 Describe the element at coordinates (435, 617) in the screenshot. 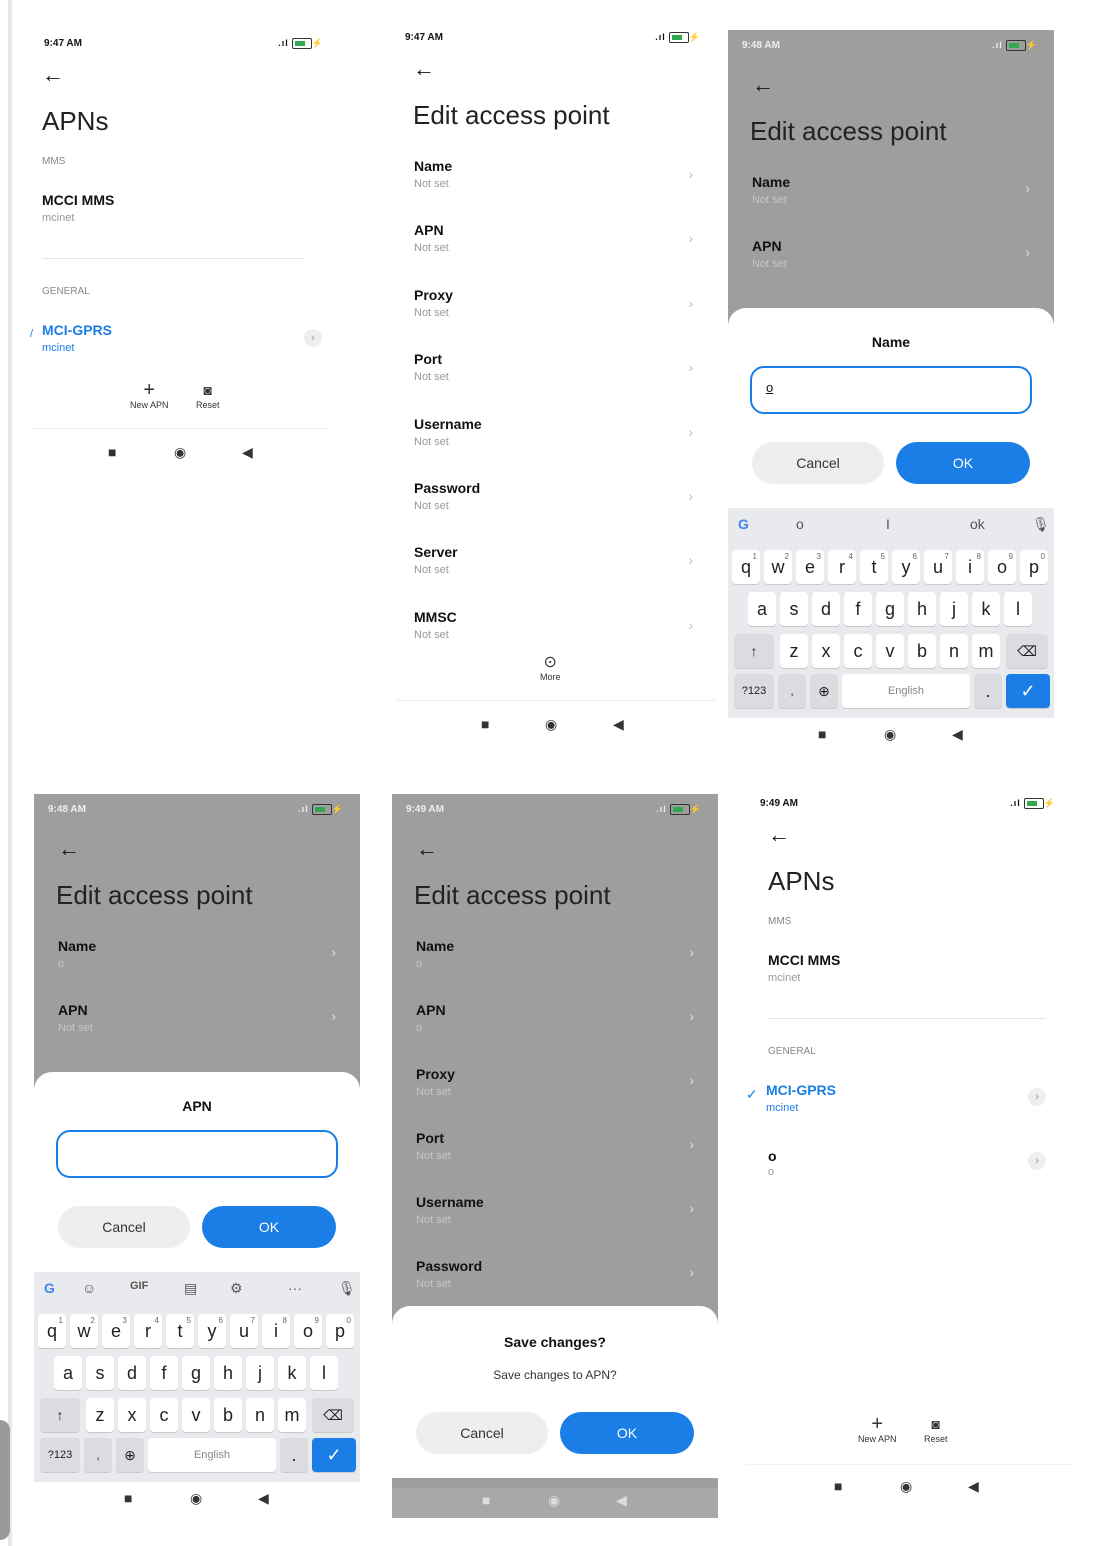

I see `field-mmsc: MMSC` at that location.